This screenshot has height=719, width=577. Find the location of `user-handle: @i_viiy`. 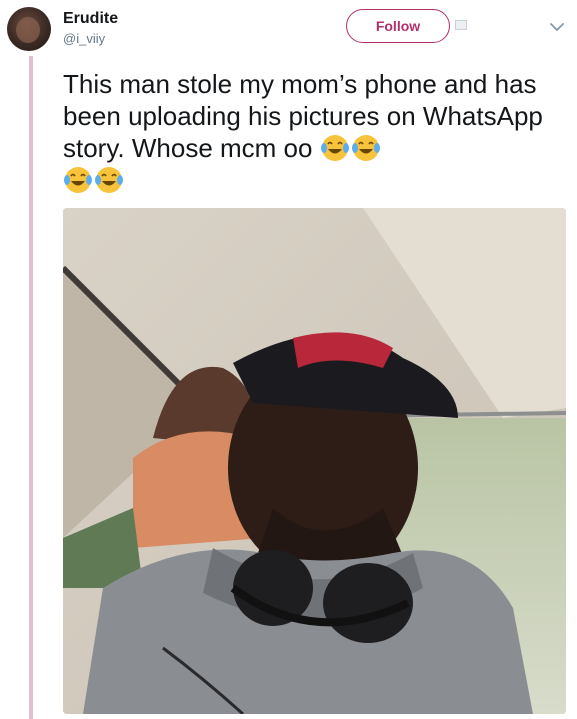

user-handle: @i_viiy is located at coordinates (84, 38).